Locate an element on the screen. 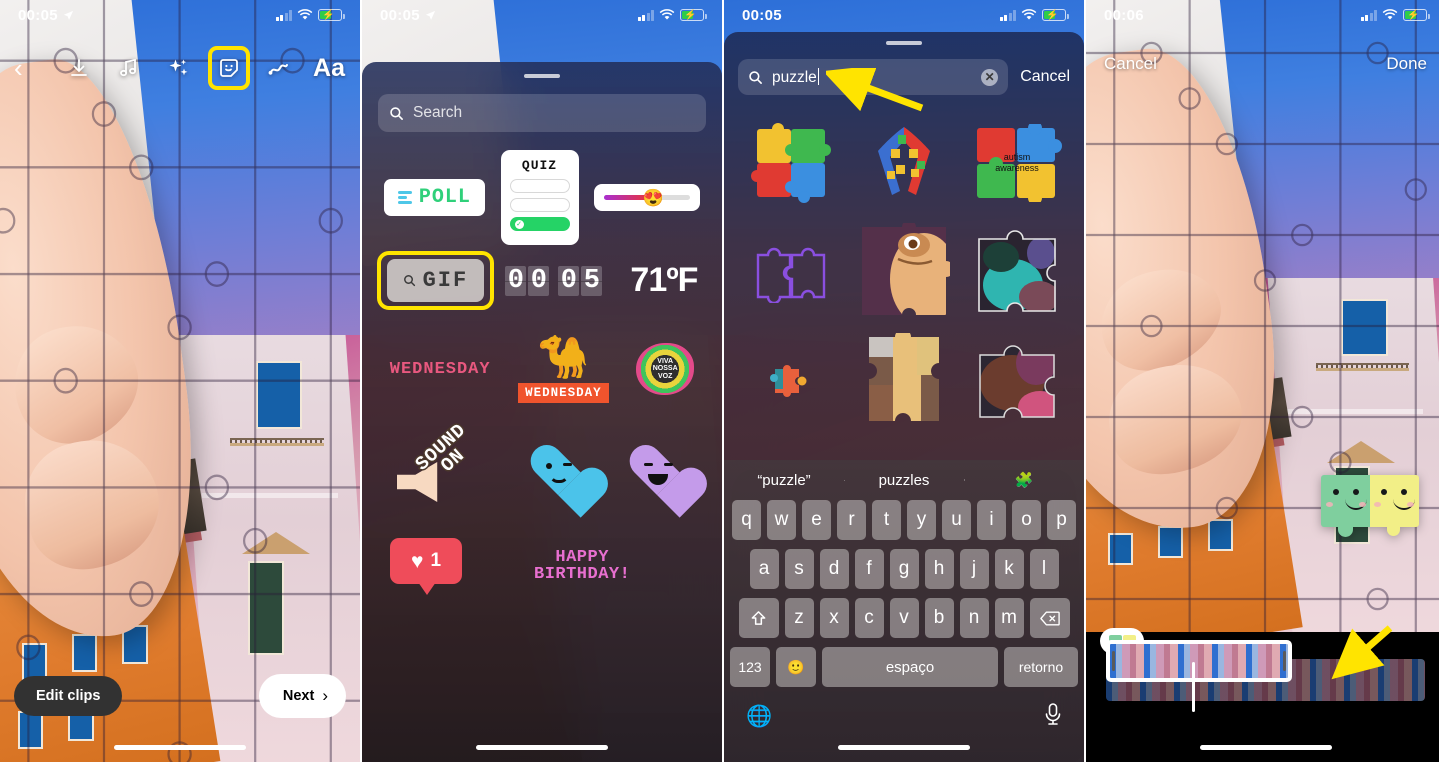 The image size is (1439, 762). text-caret is located at coordinates (818, 76).